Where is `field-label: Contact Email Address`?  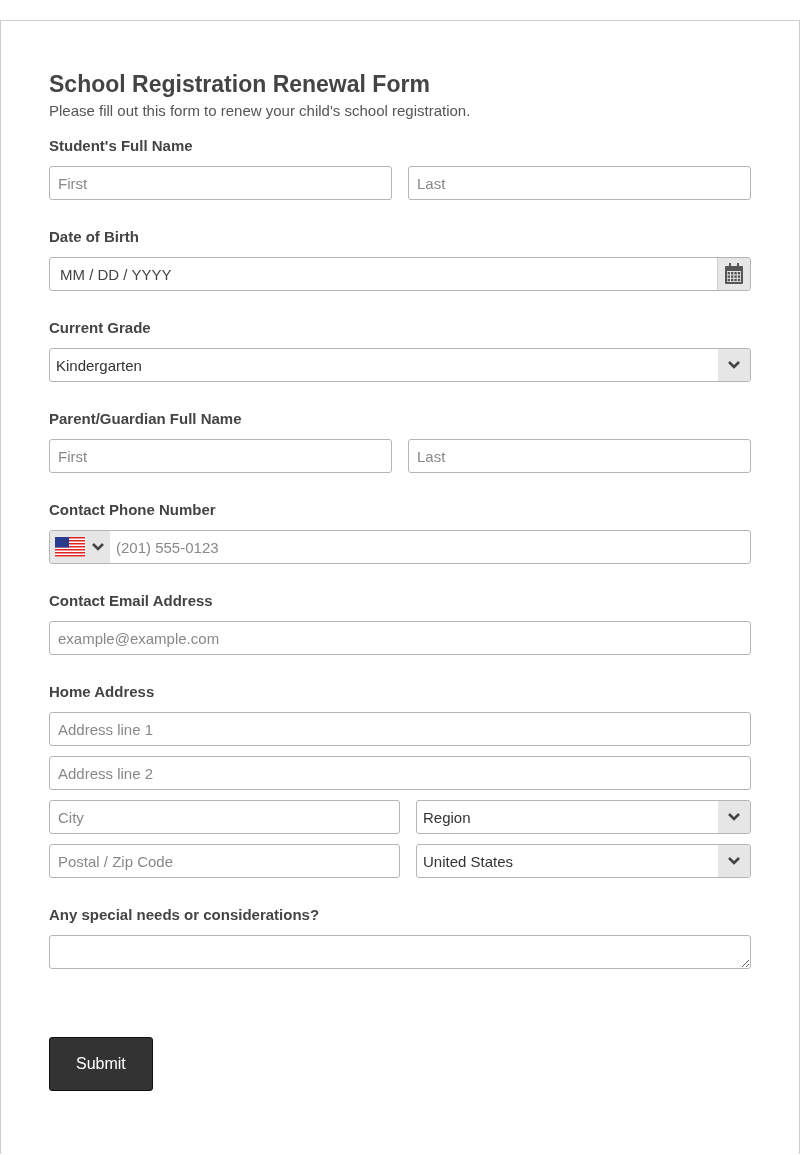 field-label: Contact Email Address is located at coordinates (131, 600).